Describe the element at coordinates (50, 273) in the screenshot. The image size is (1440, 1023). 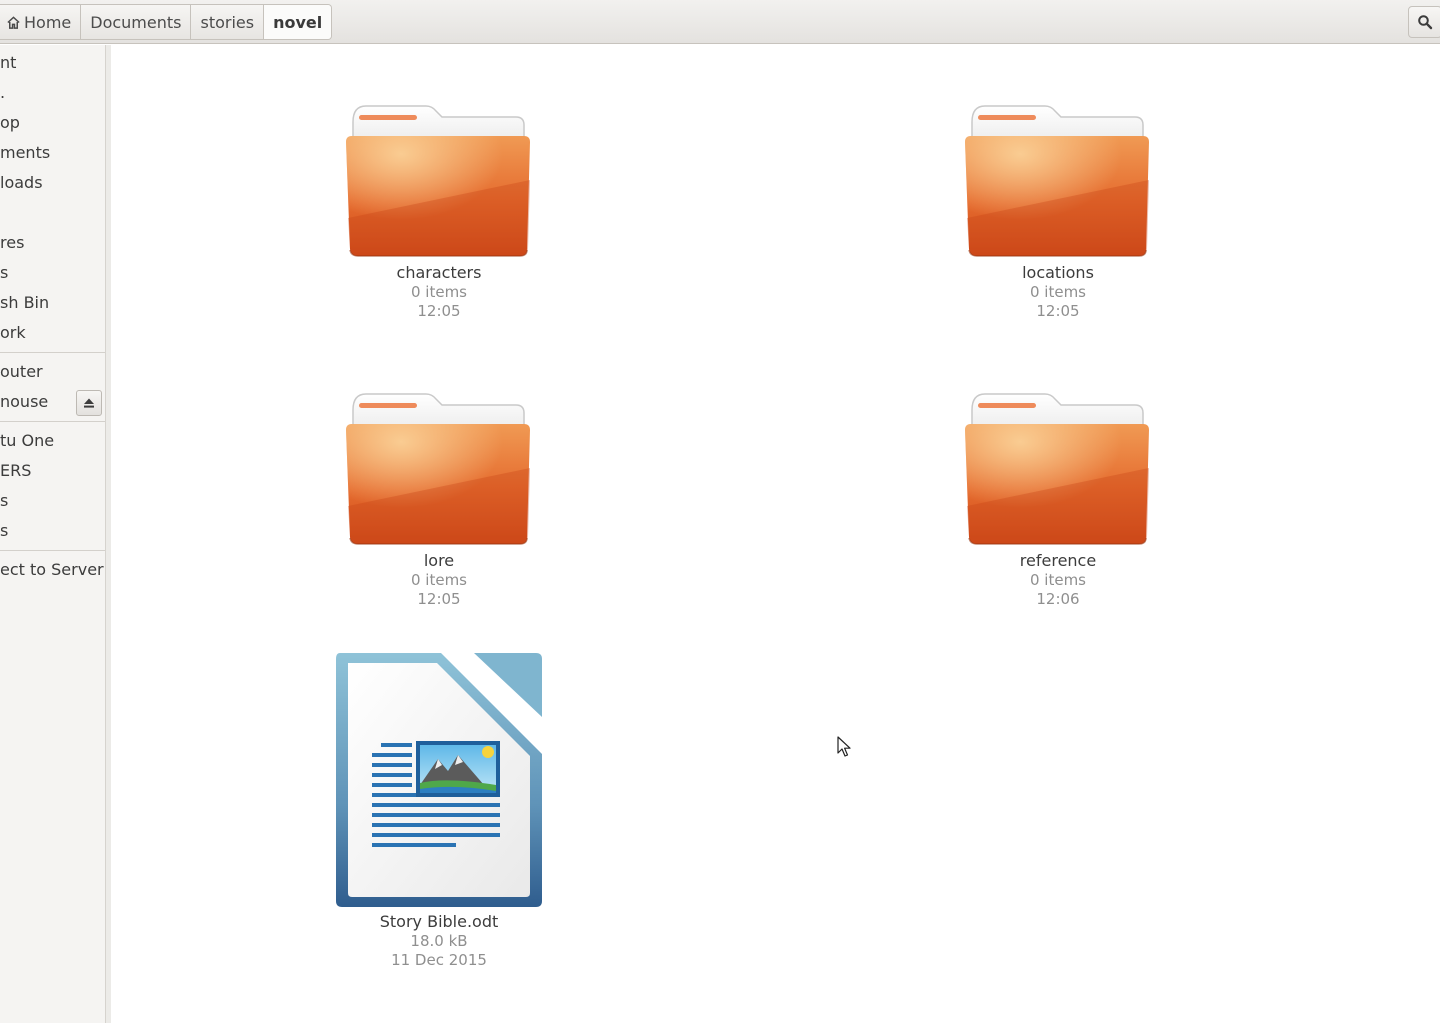
I see `sidebar-item-videos: s` at that location.